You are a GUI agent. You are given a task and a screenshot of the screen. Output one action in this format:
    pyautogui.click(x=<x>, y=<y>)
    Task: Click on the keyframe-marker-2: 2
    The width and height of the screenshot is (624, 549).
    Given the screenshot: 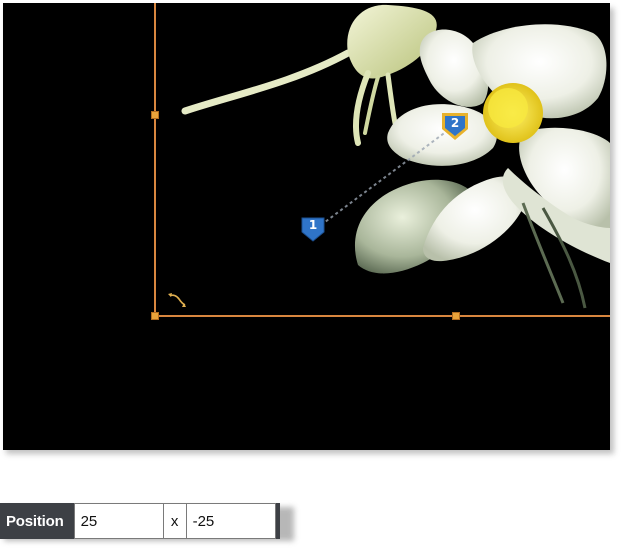 What is the action you would take?
    pyautogui.click(x=455, y=126)
    